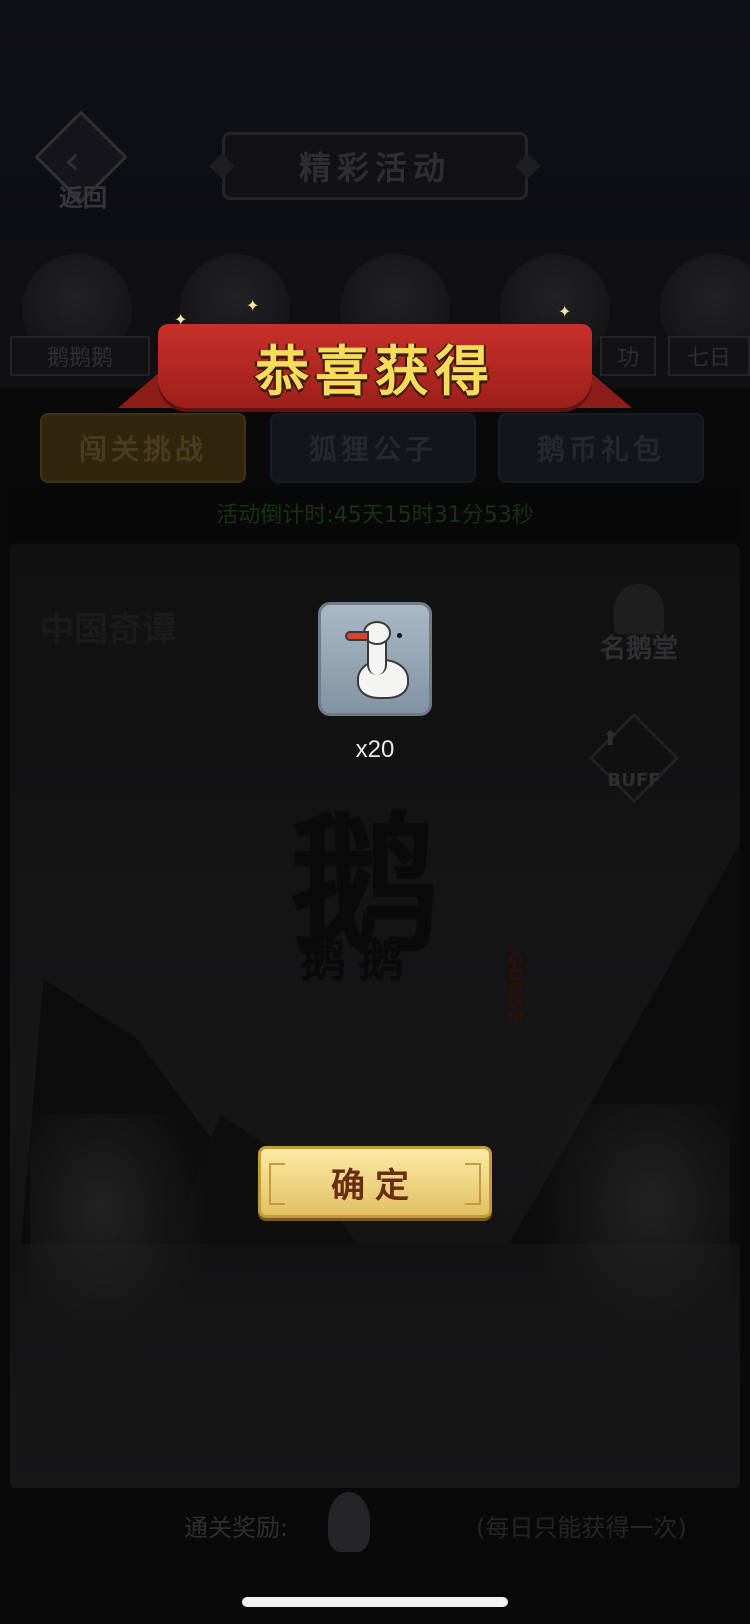 Image resolution: width=750 pixels, height=1624 pixels. What do you see at coordinates (378, 661) in the screenshot?
I see `goose-icon` at bounding box center [378, 661].